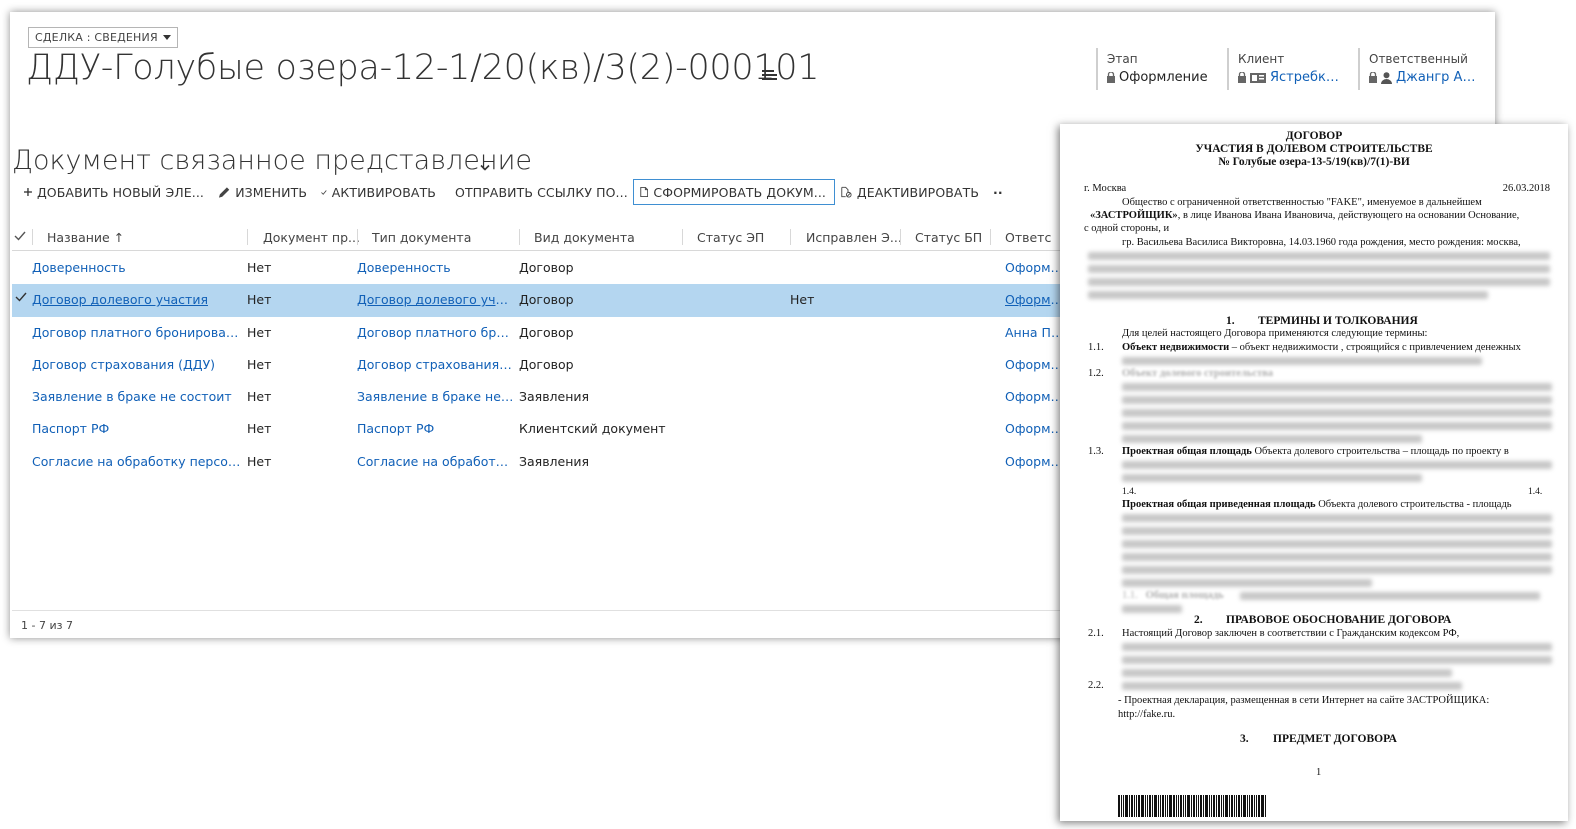 The image size is (1576, 829). What do you see at coordinates (1244, 739) in the screenshot?
I see `doc-section-number: 3.` at bounding box center [1244, 739].